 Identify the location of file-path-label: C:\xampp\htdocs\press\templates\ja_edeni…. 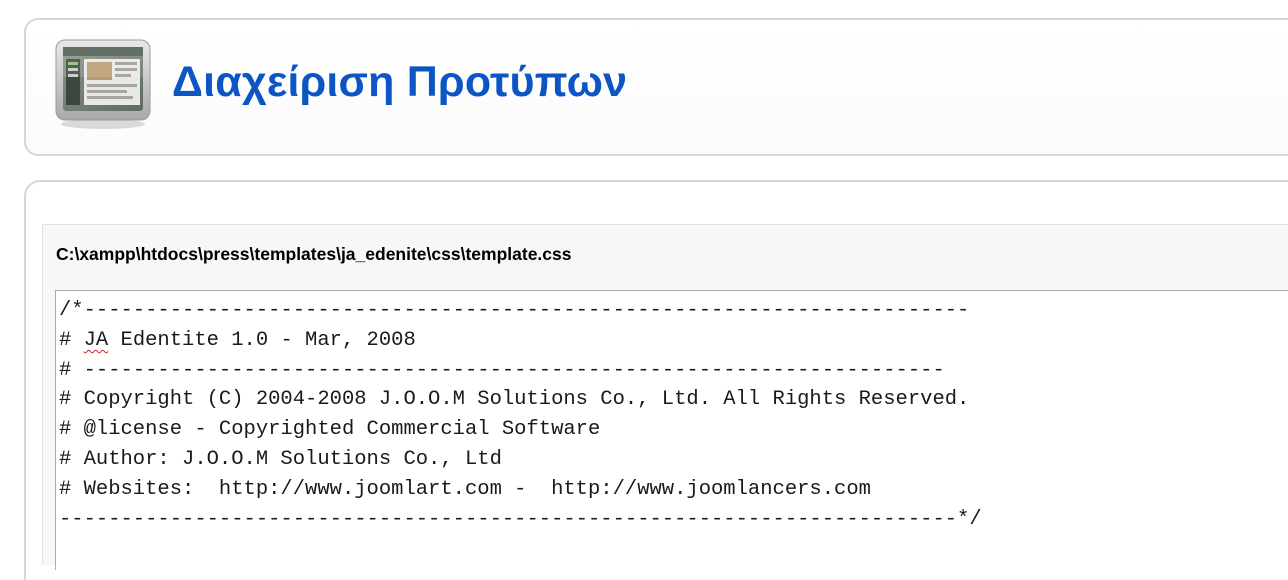
(314, 254).